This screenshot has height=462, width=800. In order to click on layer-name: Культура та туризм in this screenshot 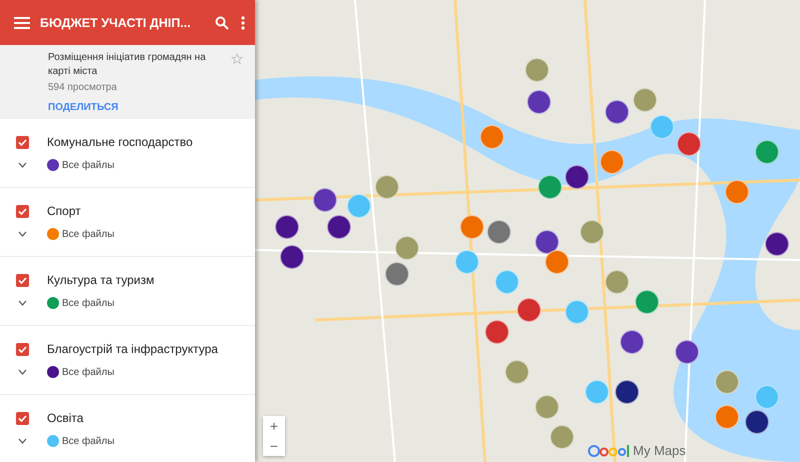, I will do `click(100, 280)`.